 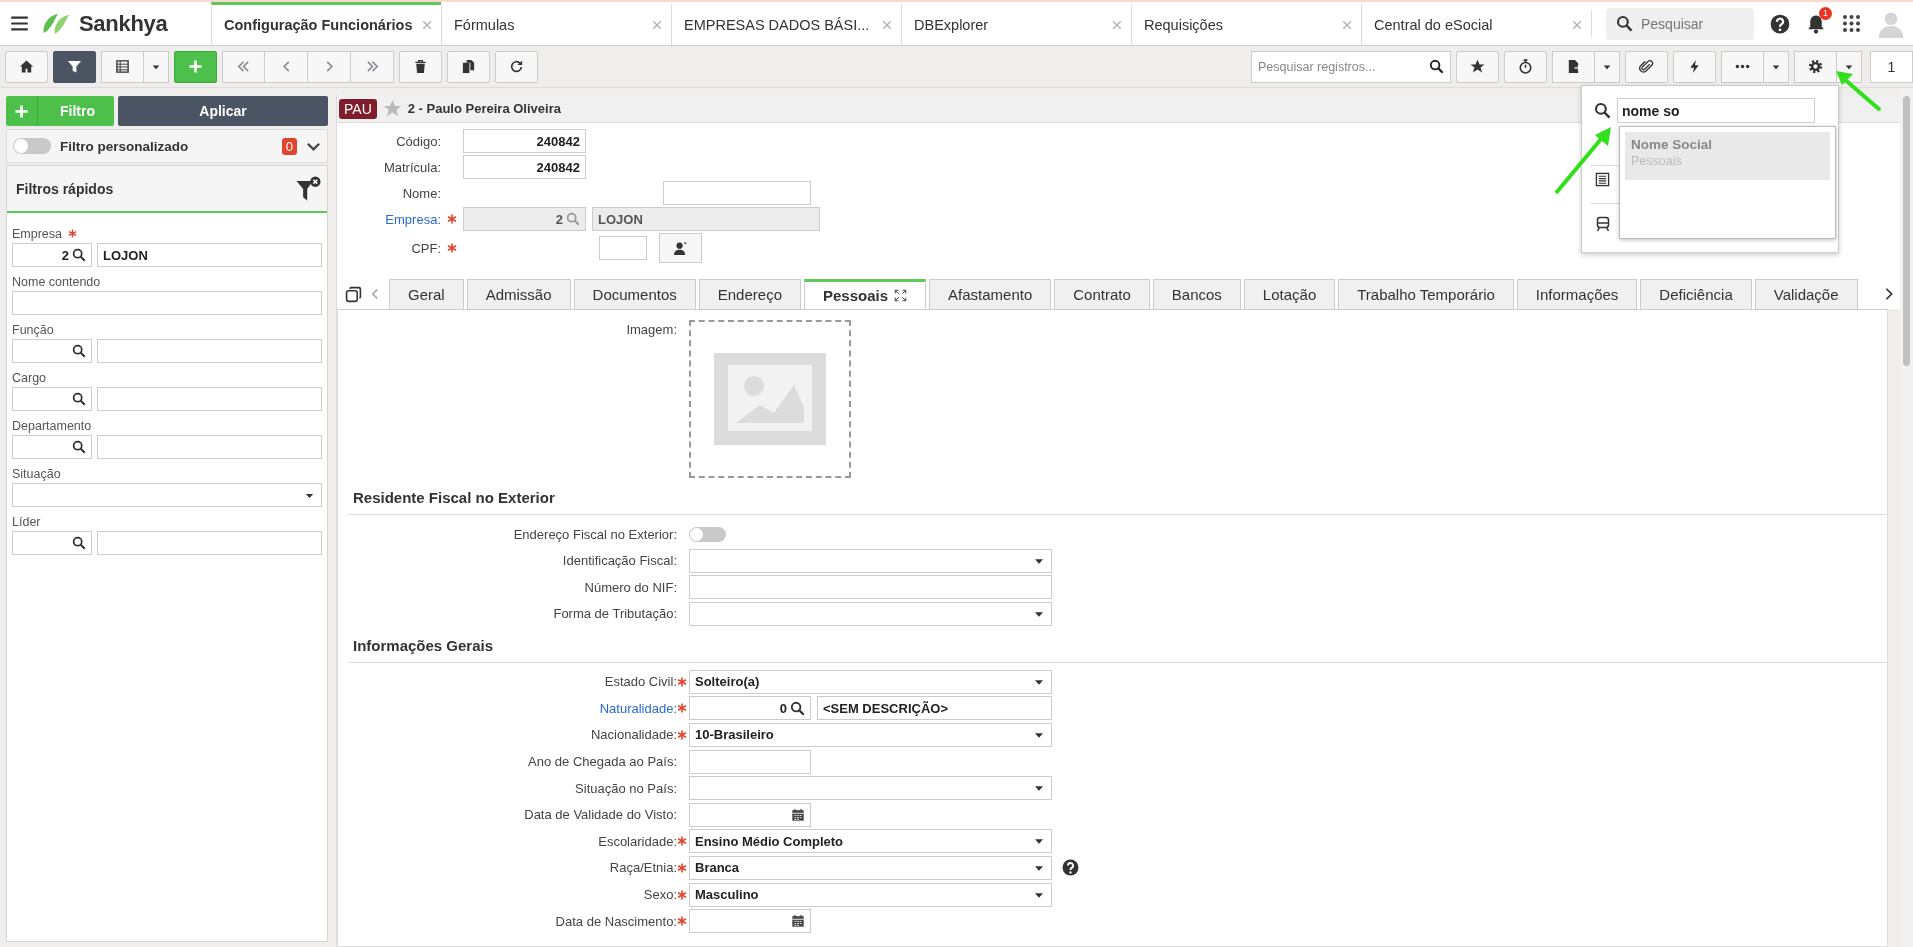 I want to click on refresh-button, so click(x=516, y=66).